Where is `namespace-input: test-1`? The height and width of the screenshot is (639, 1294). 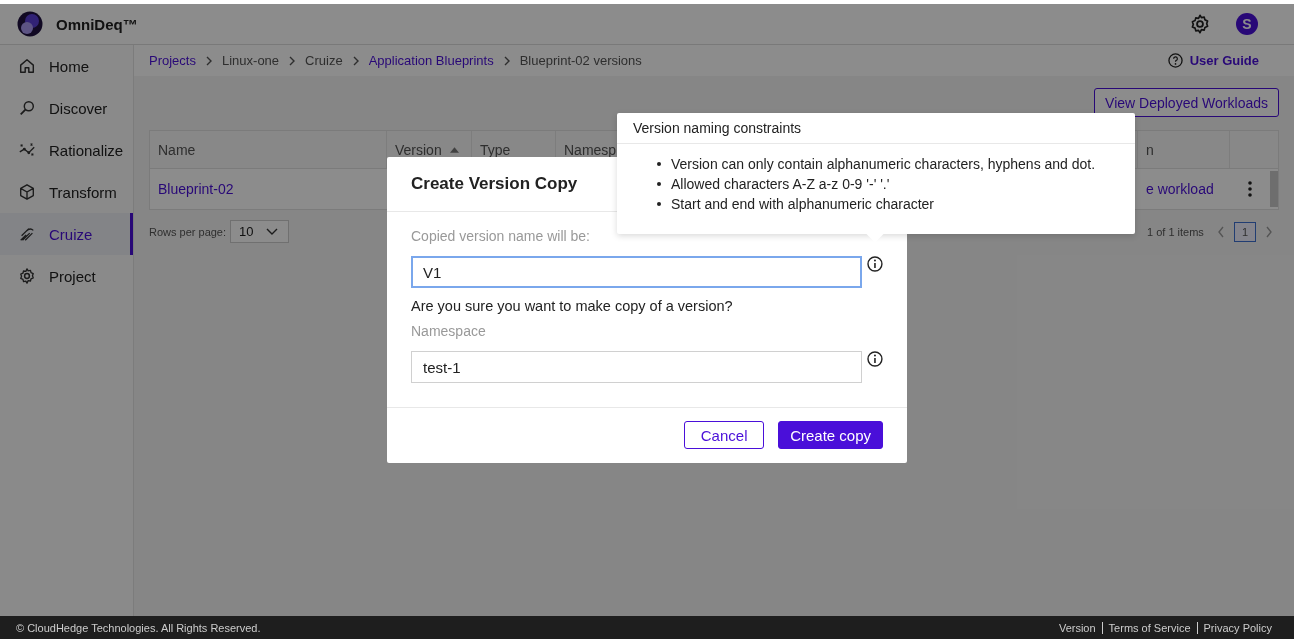
namespace-input: test-1 is located at coordinates (637, 367).